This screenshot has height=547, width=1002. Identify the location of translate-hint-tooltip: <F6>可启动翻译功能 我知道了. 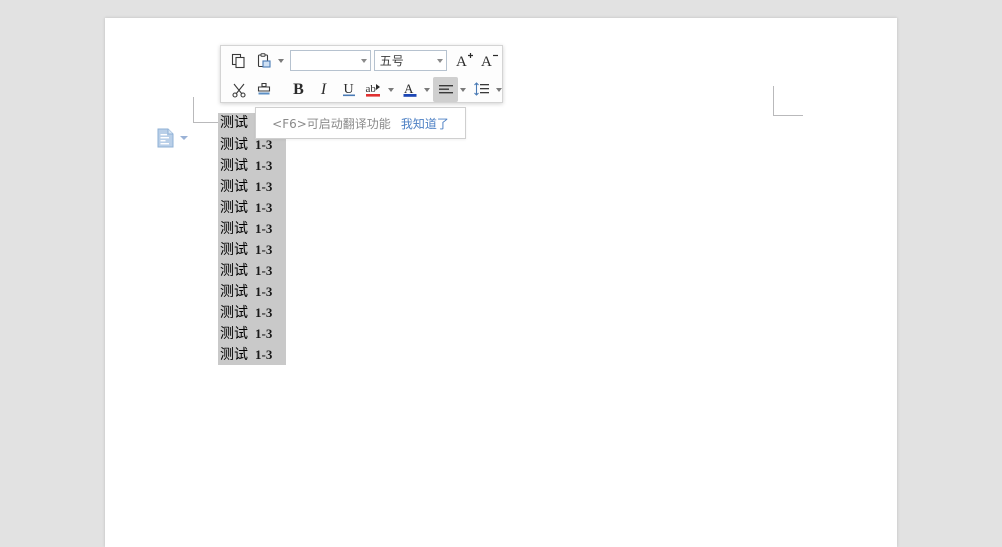
(360, 123).